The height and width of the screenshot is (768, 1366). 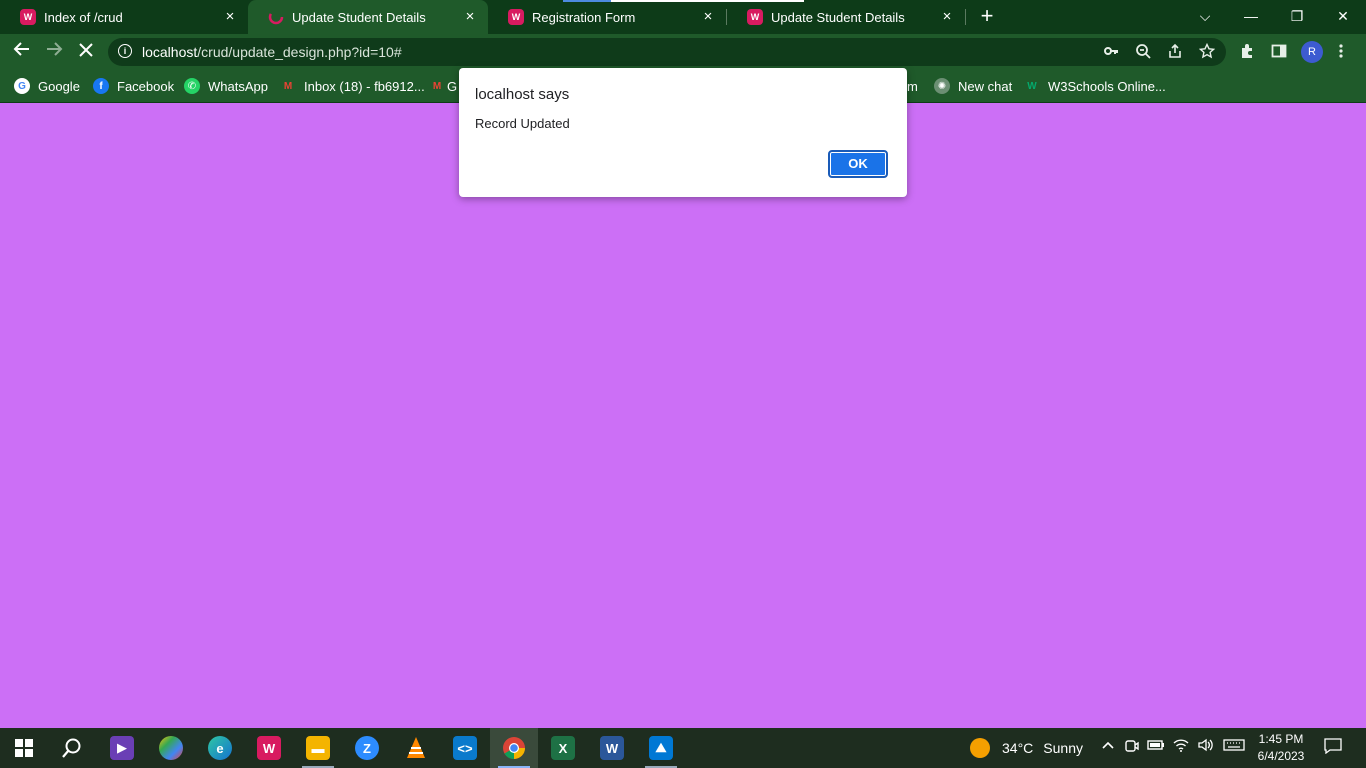 What do you see at coordinates (452, 86) in the screenshot?
I see `bookmark-label: G` at bounding box center [452, 86].